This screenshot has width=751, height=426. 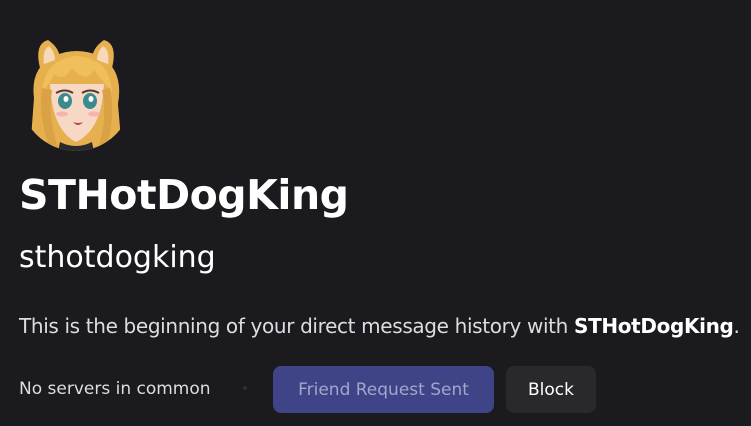 What do you see at coordinates (115, 389) in the screenshot?
I see `mutual-servers-text: No servers in common` at bounding box center [115, 389].